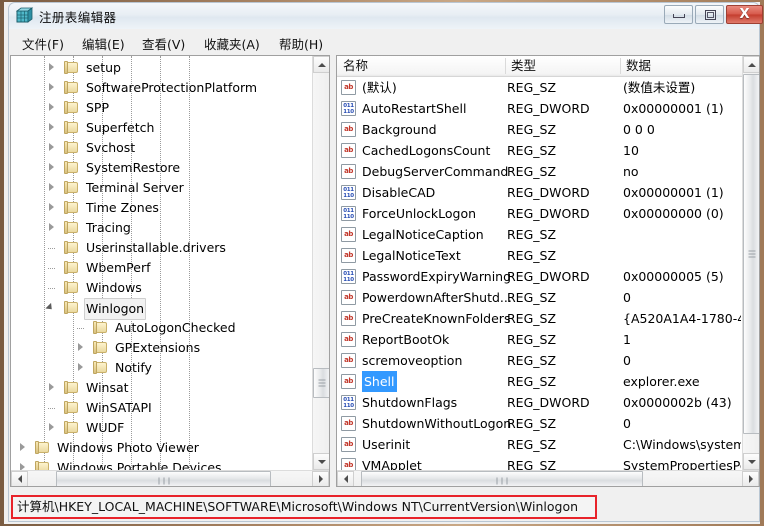 Image resolution: width=764 pixels, height=526 pixels. I want to click on value-data: C:\Windows\system3, so click(682, 444).